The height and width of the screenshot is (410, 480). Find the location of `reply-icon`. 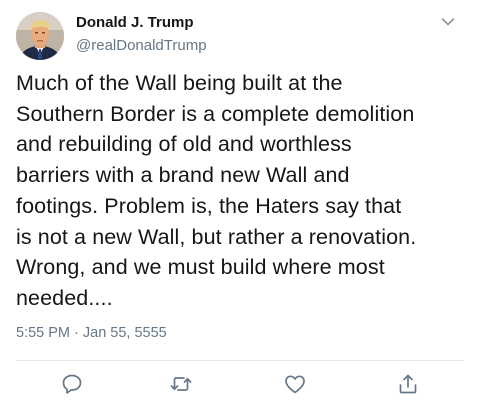

reply-icon is located at coordinates (72, 384).